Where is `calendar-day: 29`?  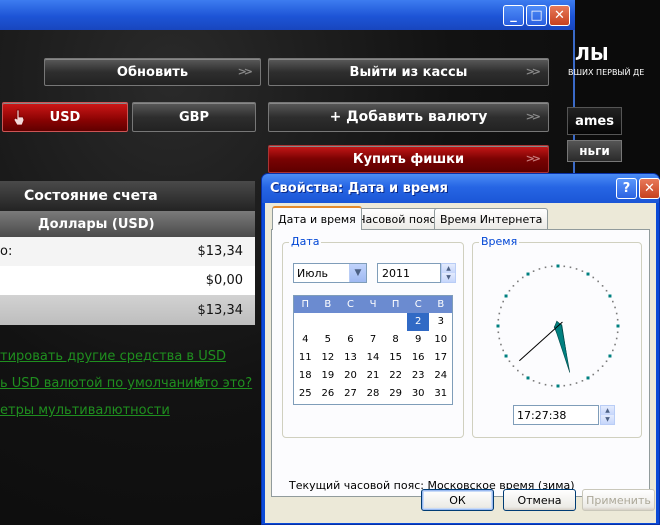 calendar-day: 29 is located at coordinates (395, 394).